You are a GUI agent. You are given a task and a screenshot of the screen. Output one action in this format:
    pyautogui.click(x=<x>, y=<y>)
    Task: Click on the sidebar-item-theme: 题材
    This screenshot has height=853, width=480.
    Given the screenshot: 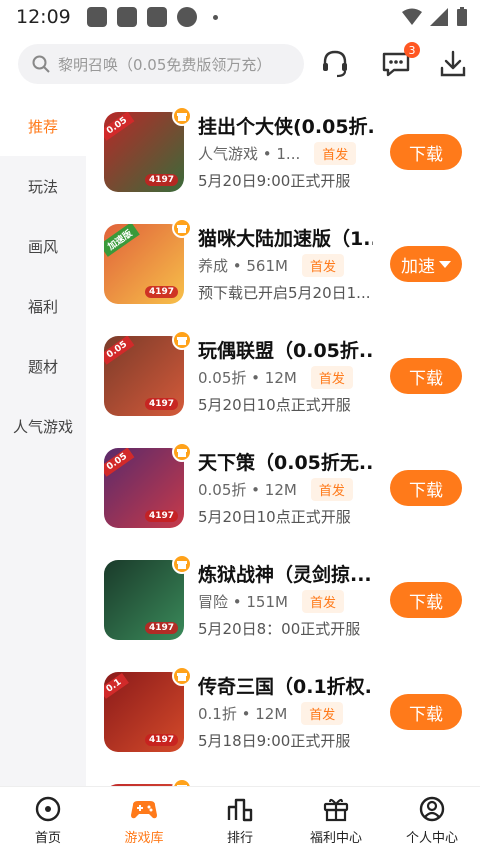 What is the action you would take?
    pyautogui.click(x=43, y=366)
    